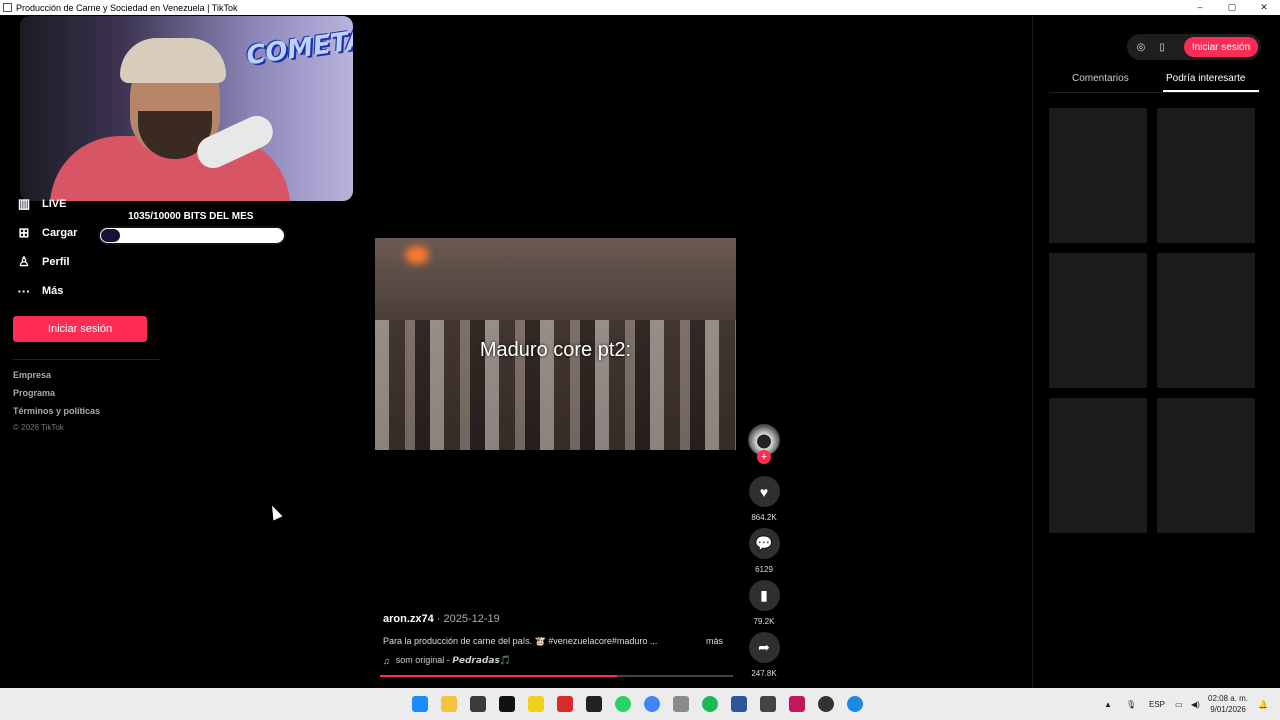  I want to click on compass-icon: ◎, so click(1141, 47).